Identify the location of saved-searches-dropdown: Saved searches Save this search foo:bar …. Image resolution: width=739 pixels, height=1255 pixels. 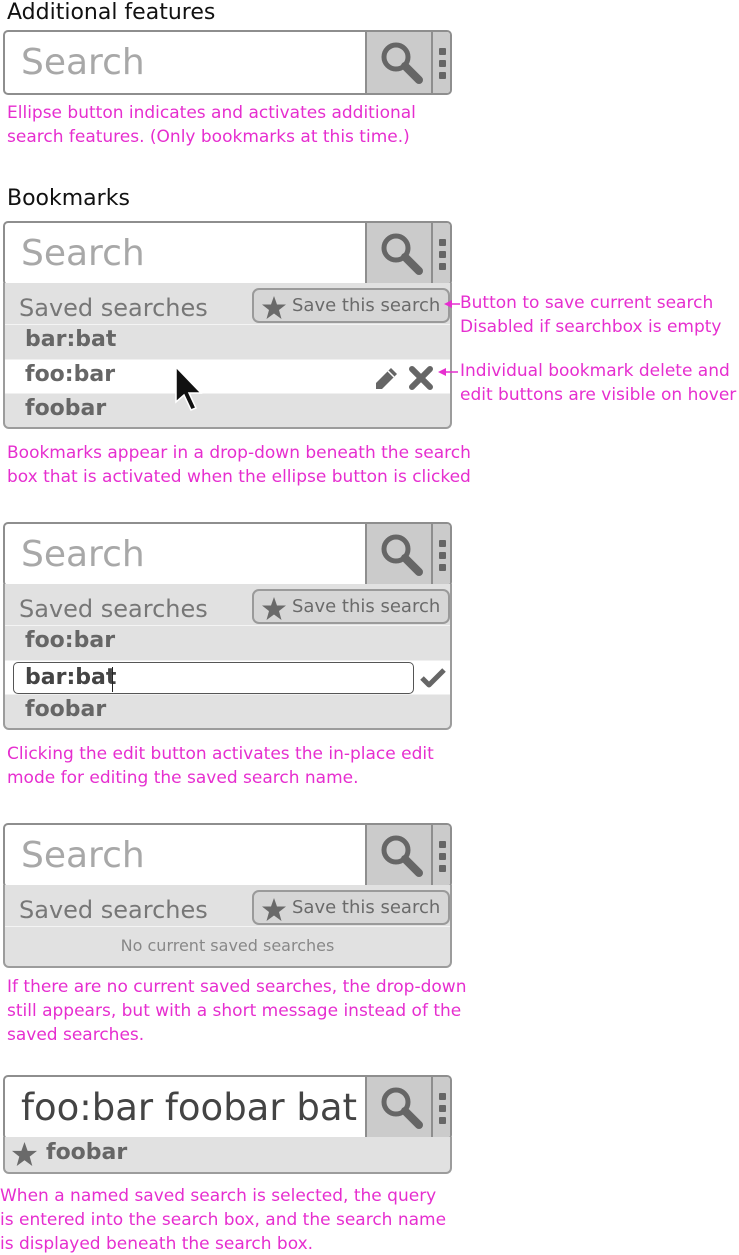
(227, 657).